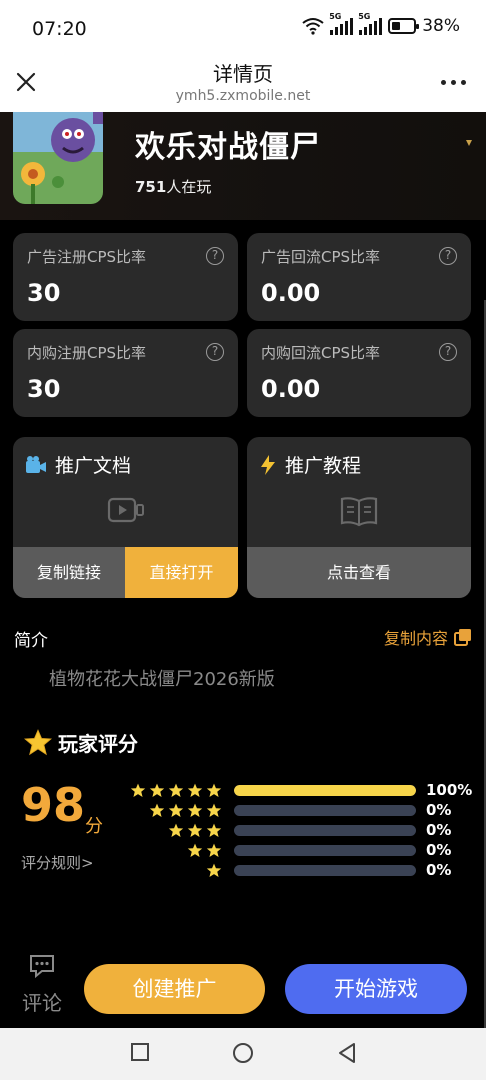 The image size is (486, 1080). Describe the element at coordinates (228, 147) in the screenshot. I see `game-name: 欢乐对战僵尸` at that location.